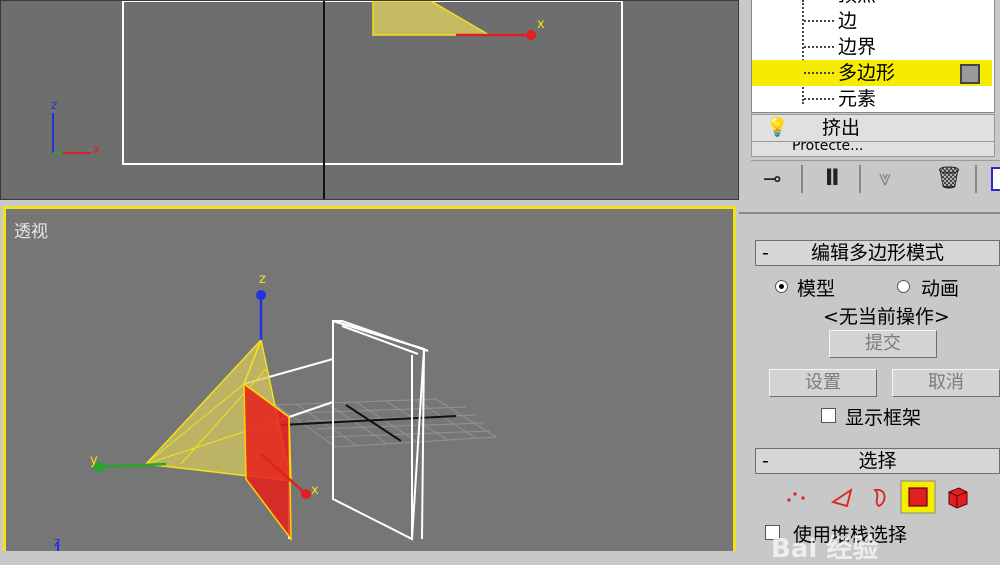  I want to click on tripod-z-label: z, so click(57, 542).